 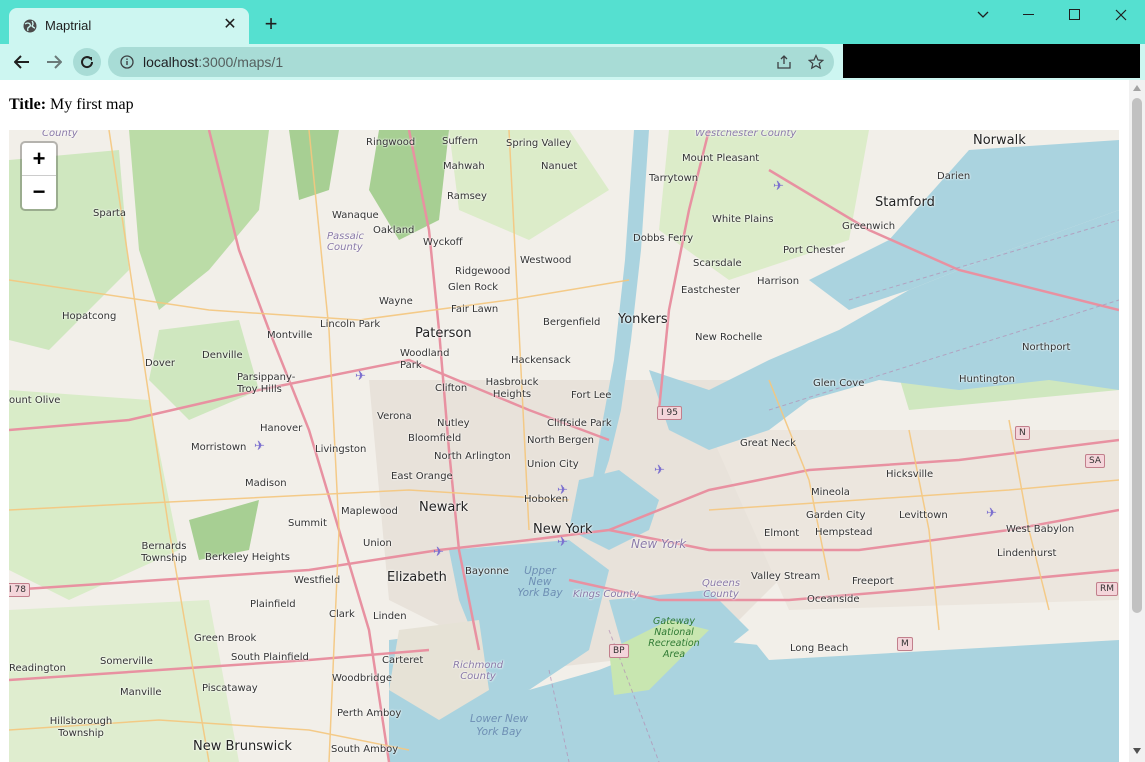 I want to click on map-label: Bernards Township, so click(x=164, y=552).